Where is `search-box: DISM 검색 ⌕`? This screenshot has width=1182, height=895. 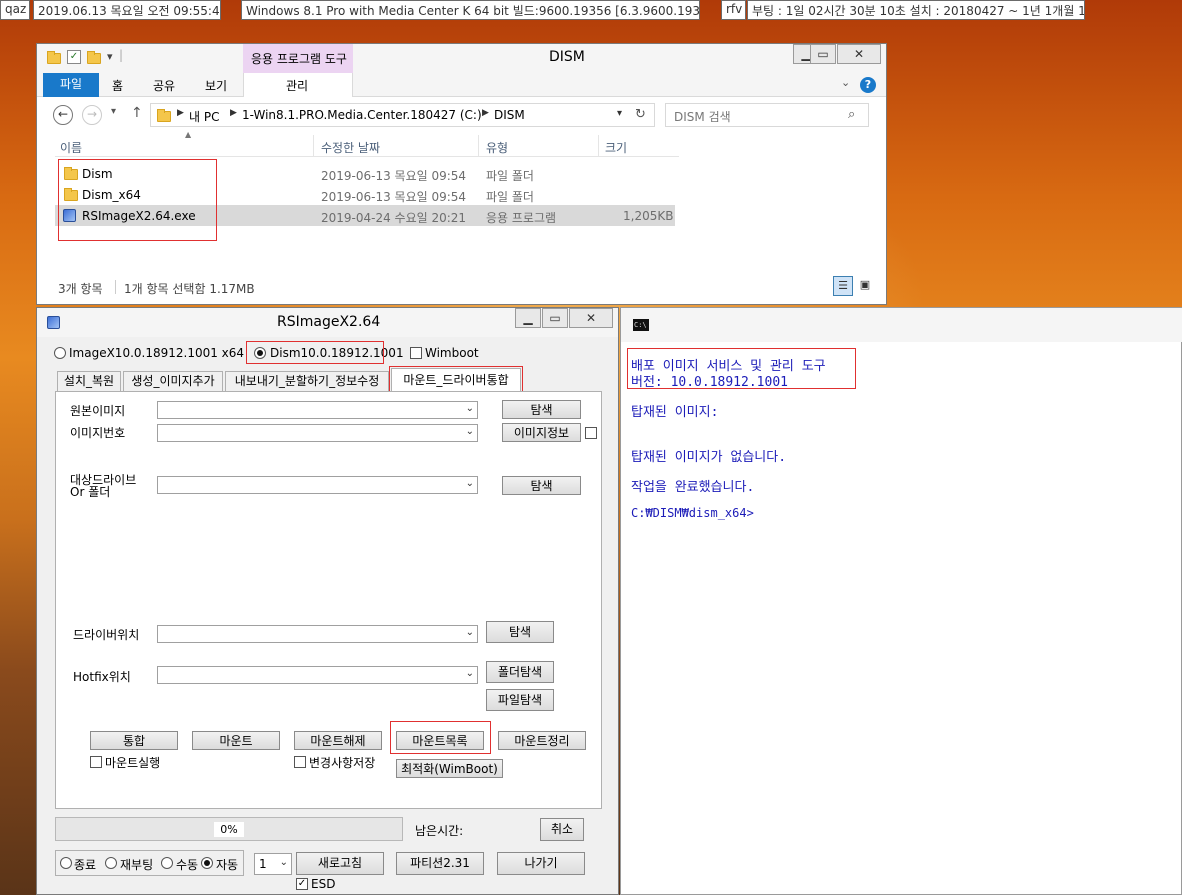 search-box: DISM 검색 ⌕ is located at coordinates (767, 115).